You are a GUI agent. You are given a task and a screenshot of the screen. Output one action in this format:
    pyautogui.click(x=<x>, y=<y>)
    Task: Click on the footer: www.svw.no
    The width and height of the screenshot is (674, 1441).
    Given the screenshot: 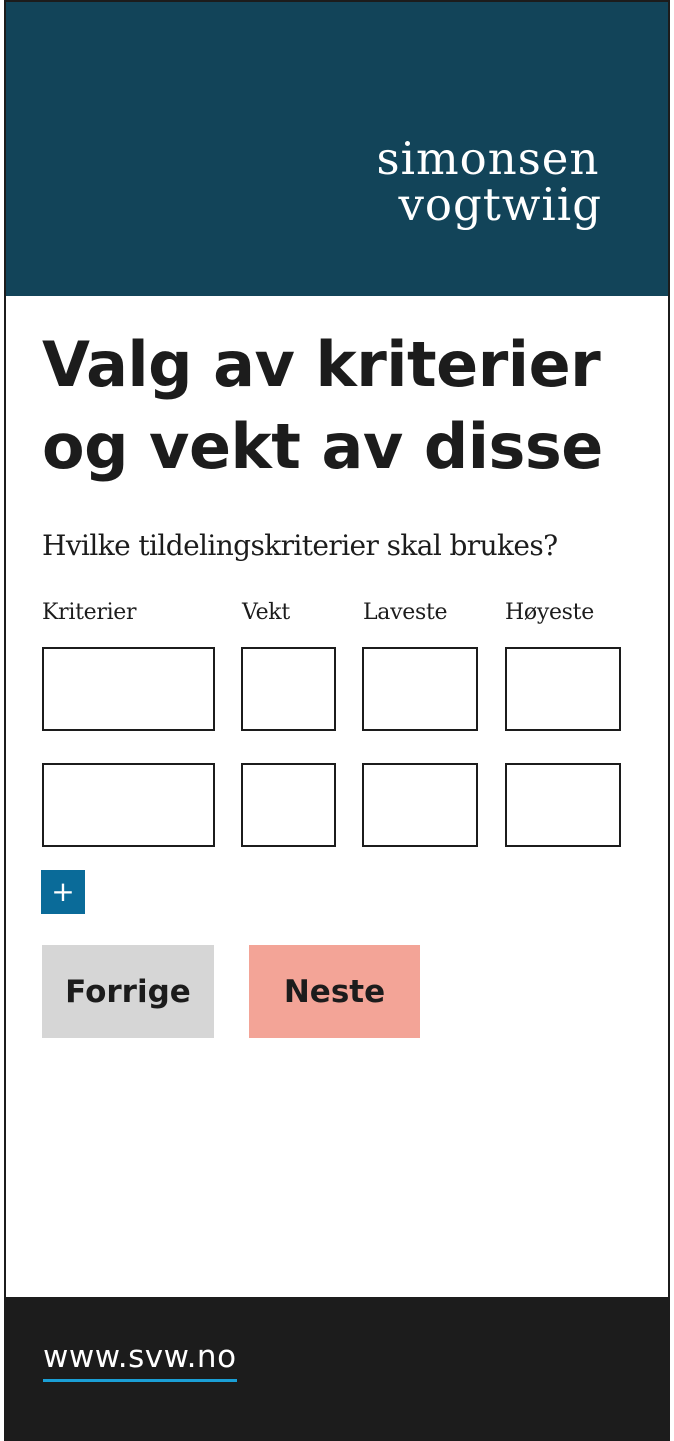 What is the action you would take?
    pyautogui.click(x=337, y=1368)
    